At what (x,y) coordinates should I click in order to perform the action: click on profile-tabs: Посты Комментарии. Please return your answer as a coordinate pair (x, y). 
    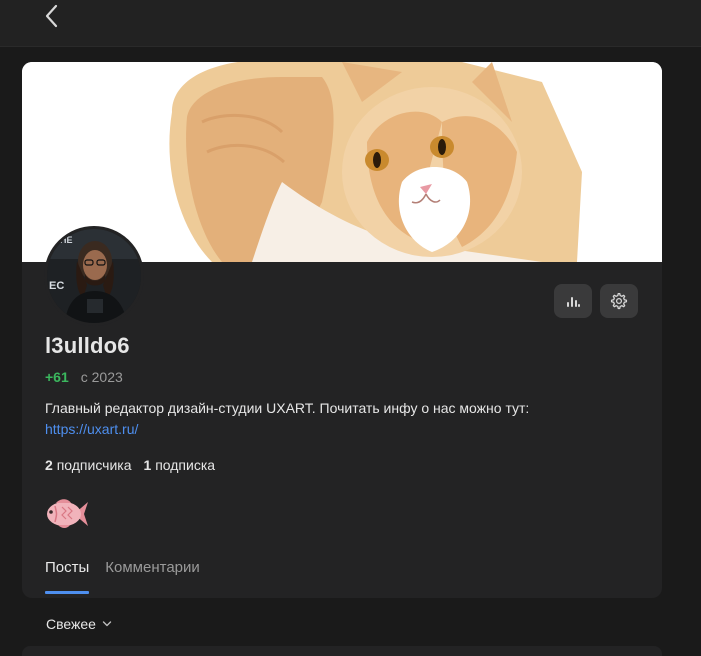
    Looking at the image, I should click on (122, 576).